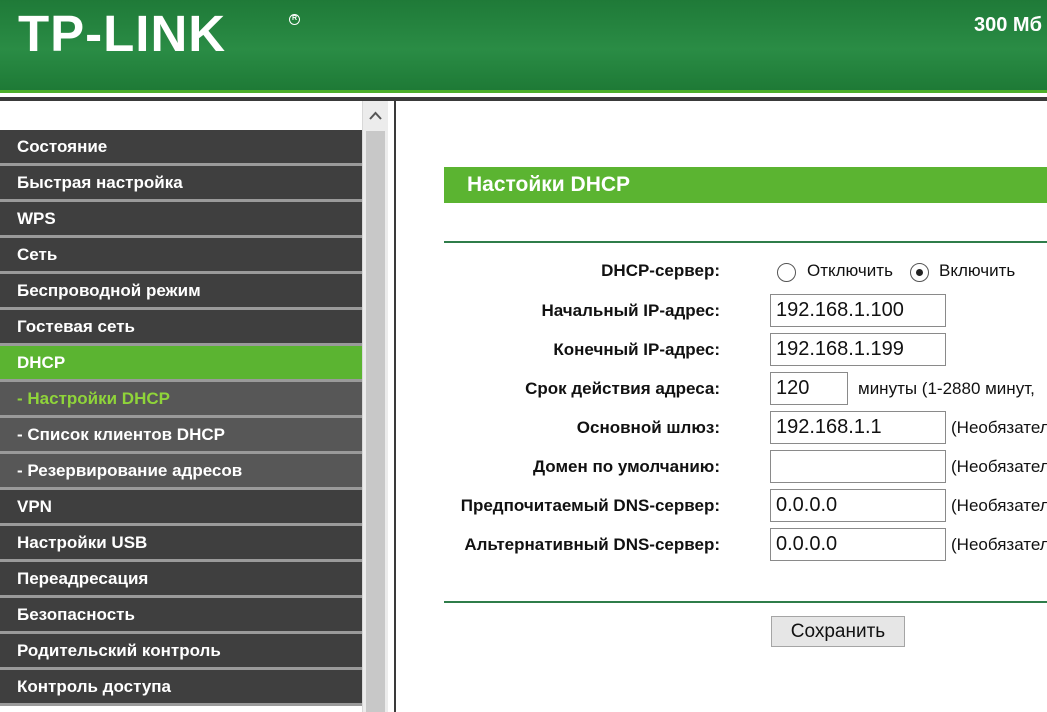  What do you see at coordinates (622, 388) in the screenshot?
I see `lease-time-label: Срок действия адреса:` at bounding box center [622, 388].